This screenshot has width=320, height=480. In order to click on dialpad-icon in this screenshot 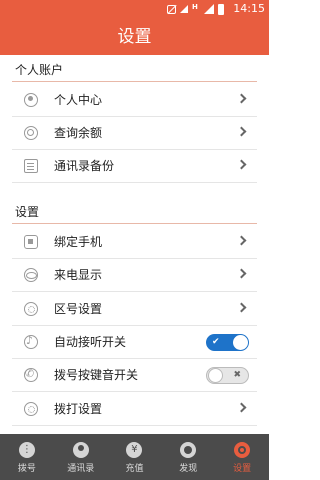, I will do `click(30, 450)`.